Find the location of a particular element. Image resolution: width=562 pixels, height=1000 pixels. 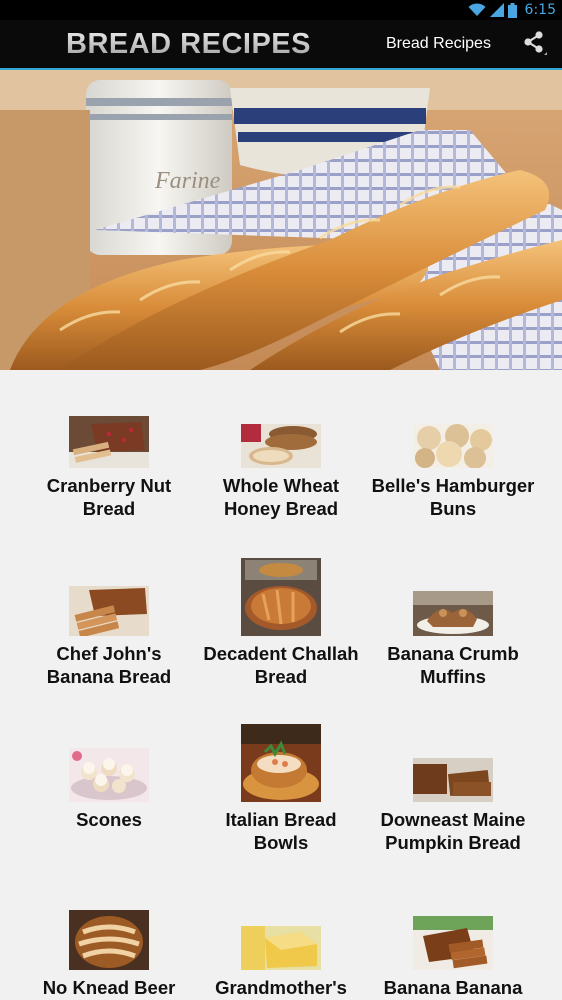

battery-icon is located at coordinates (512, 10).